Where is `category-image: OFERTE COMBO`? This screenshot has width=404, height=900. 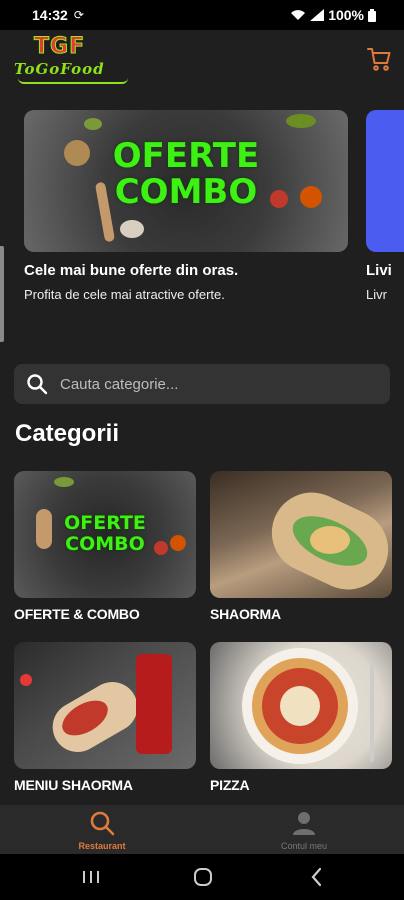 category-image: OFERTE COMBO is located at coordinates (105, 534).